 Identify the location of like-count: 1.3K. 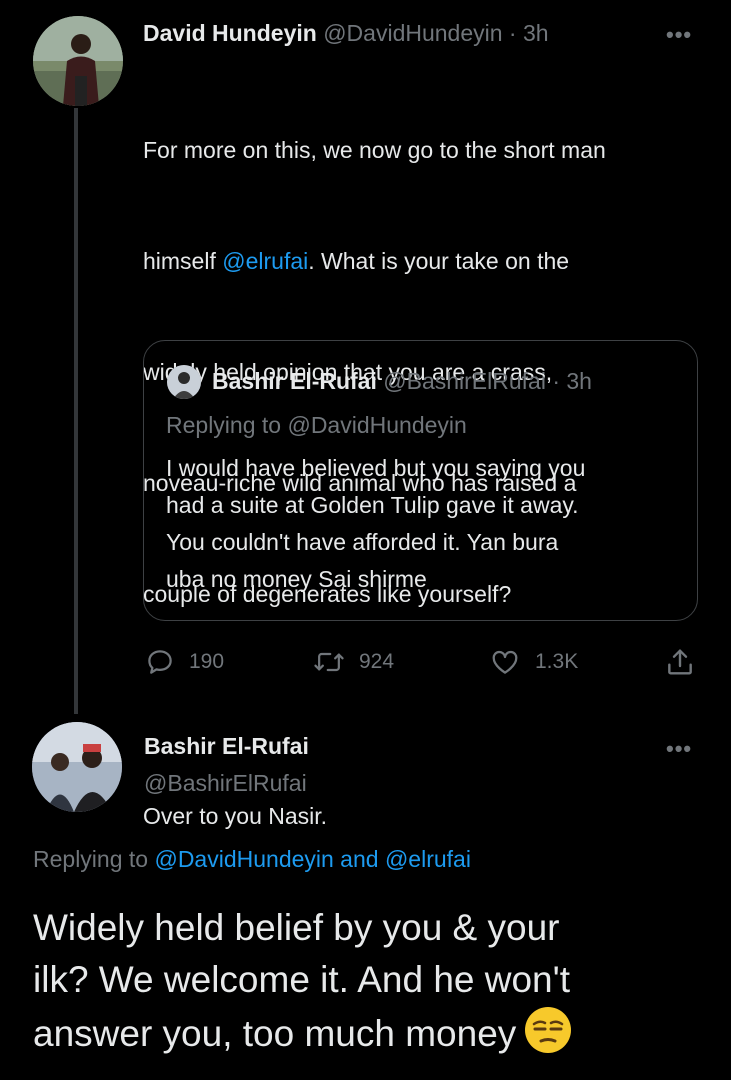
(557, 661).